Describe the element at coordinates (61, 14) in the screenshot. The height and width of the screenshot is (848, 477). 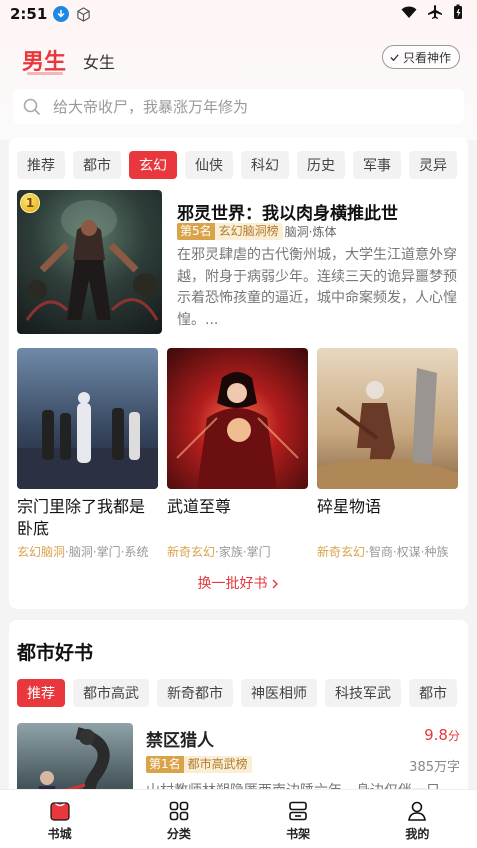
I see `download-notification-icon` at that location.